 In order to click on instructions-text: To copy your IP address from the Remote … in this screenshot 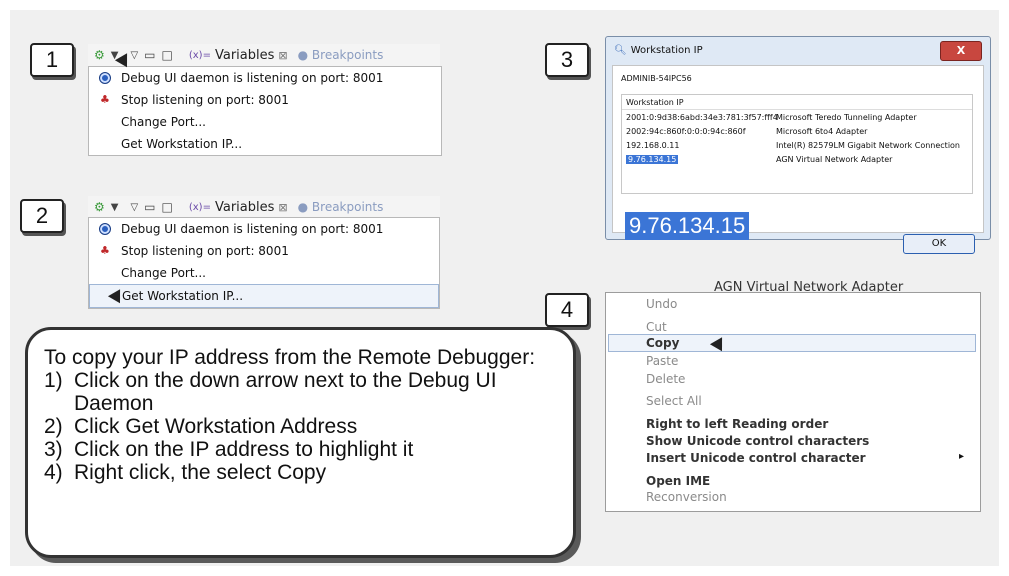, I will do `click(304, 415)`.